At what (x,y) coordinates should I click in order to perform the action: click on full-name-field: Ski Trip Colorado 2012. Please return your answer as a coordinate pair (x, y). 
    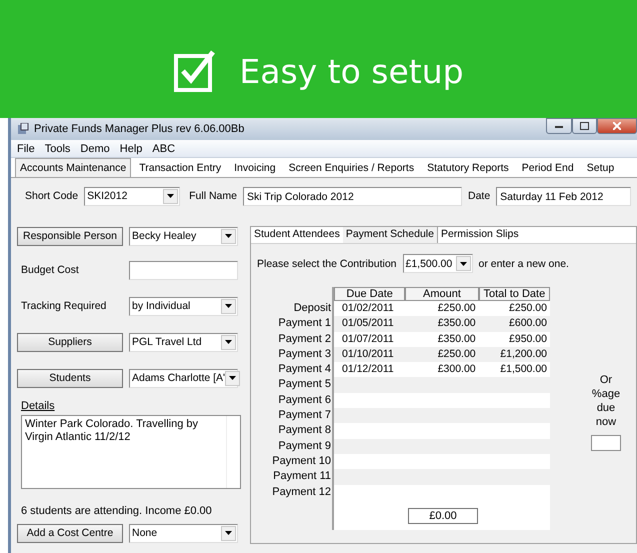
    Looking at the image, I should click on (352, 196).